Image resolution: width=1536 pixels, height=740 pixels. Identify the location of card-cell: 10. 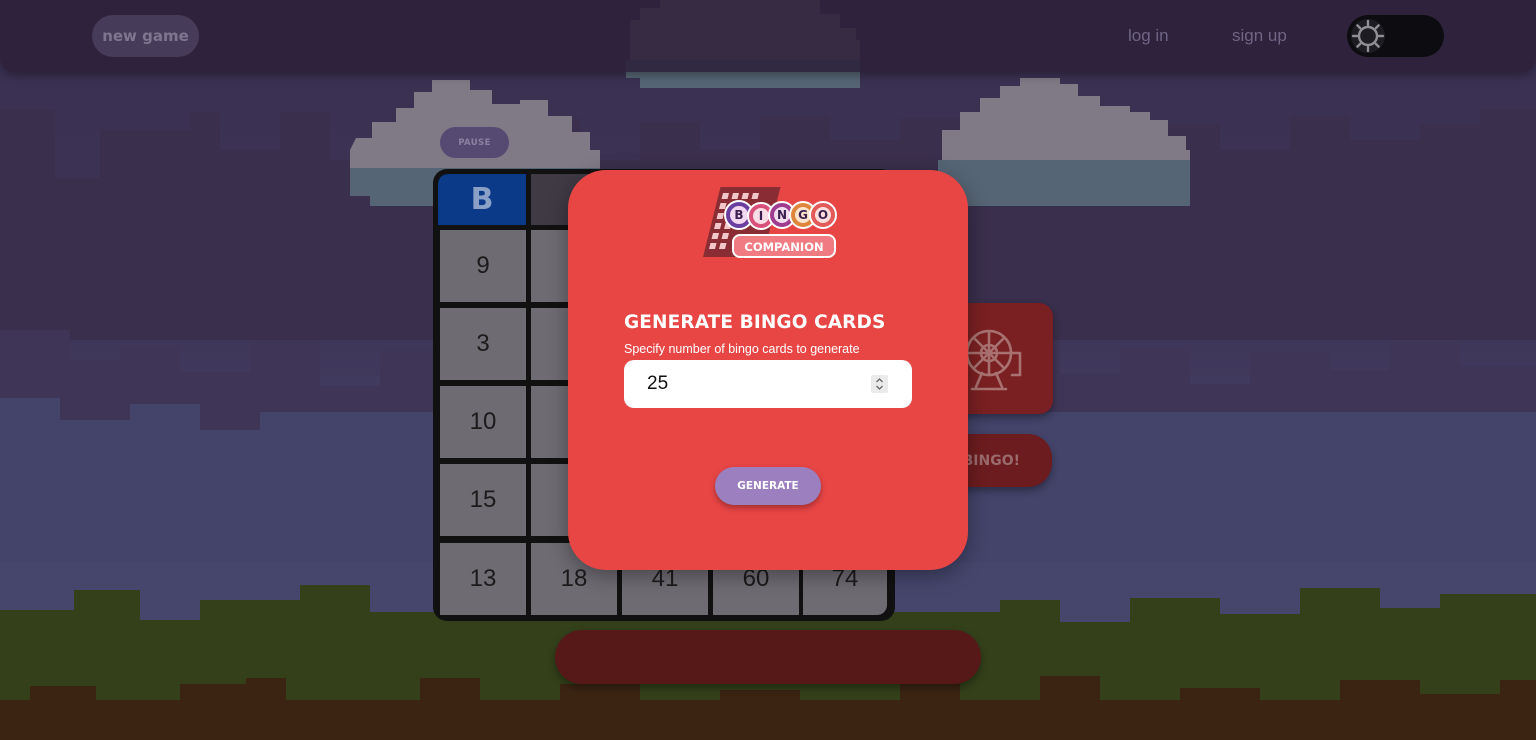
(483, 422).